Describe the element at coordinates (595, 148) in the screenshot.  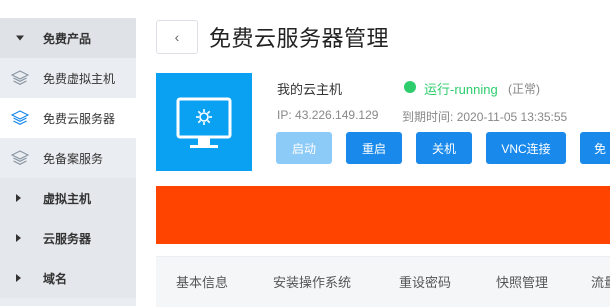
I see `more-button: 免` at that location.